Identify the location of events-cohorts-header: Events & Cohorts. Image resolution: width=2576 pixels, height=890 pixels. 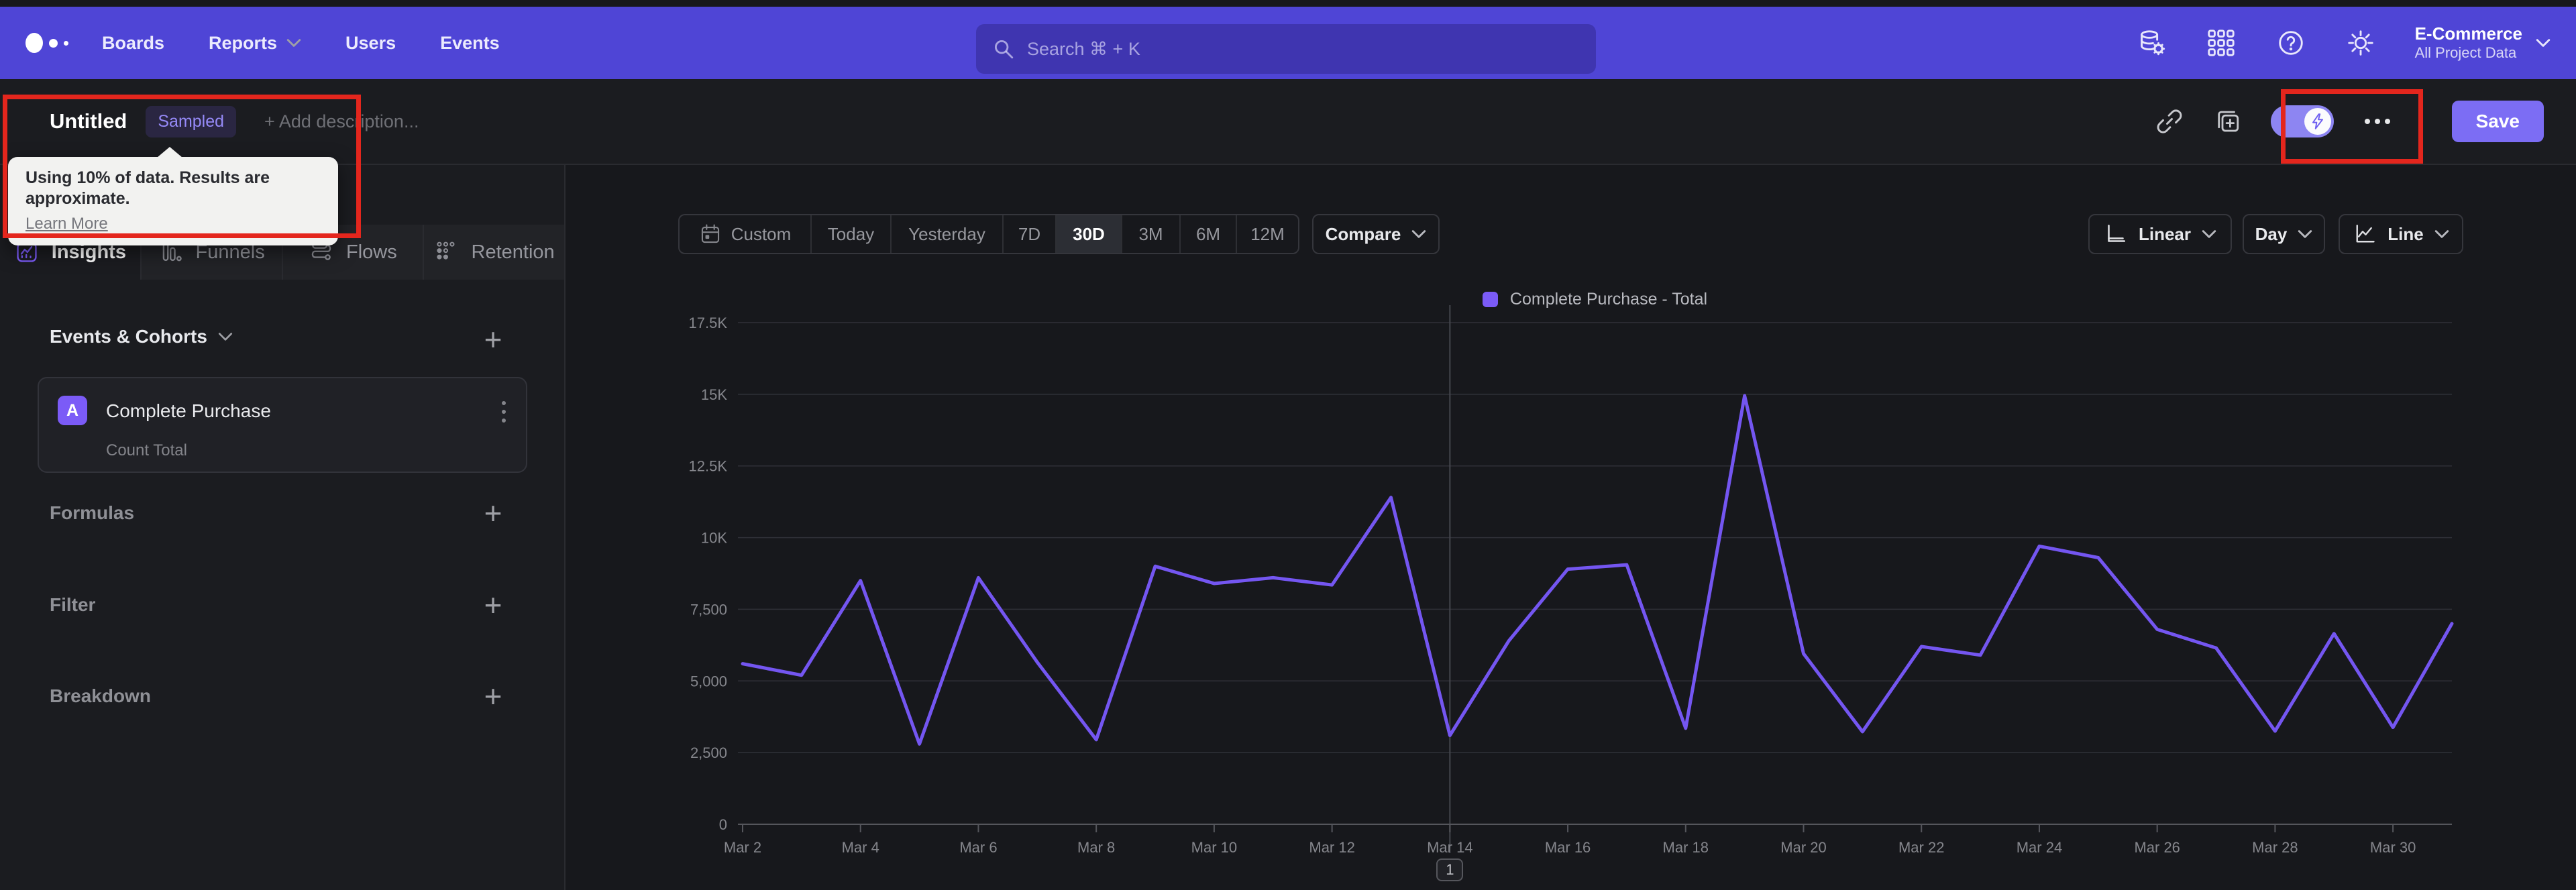
(141, 336).